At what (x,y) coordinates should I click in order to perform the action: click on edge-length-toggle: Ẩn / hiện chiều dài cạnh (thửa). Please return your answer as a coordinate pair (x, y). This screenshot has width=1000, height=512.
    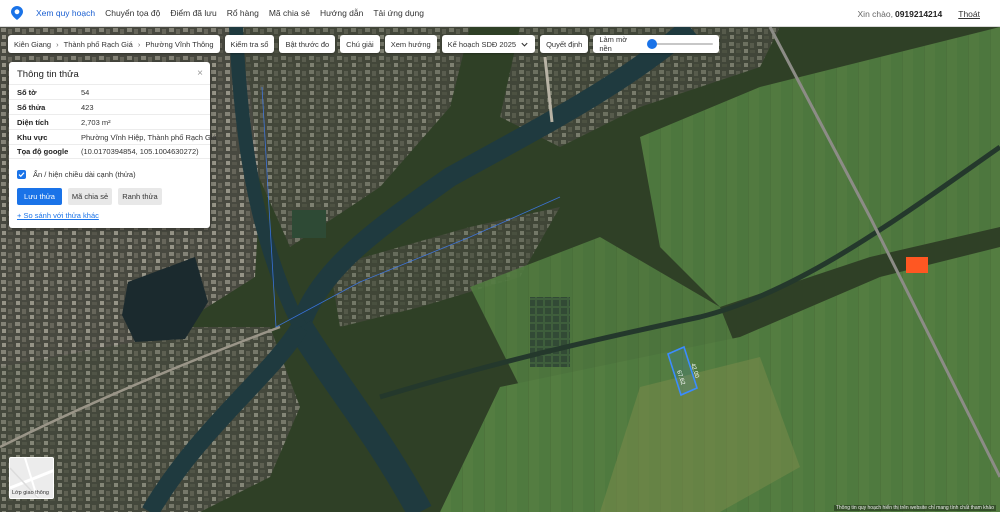
    Looking at the image, I should click on (76, 174).